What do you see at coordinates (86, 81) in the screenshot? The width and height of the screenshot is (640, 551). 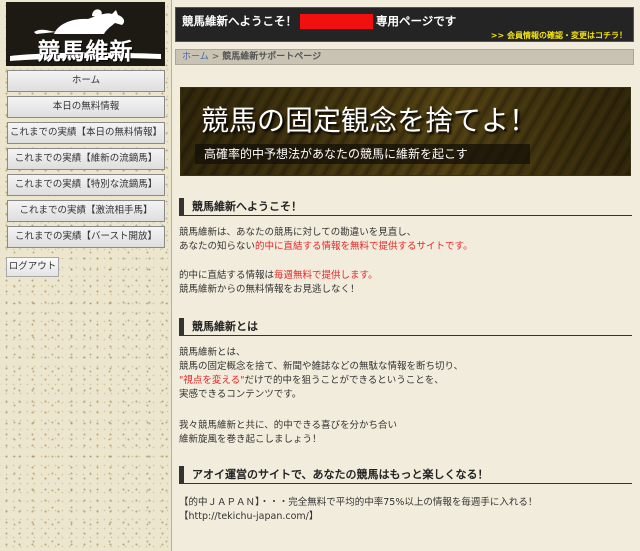 I see `sidebar-item-home: ホーム` at bounding box center [86, 81].